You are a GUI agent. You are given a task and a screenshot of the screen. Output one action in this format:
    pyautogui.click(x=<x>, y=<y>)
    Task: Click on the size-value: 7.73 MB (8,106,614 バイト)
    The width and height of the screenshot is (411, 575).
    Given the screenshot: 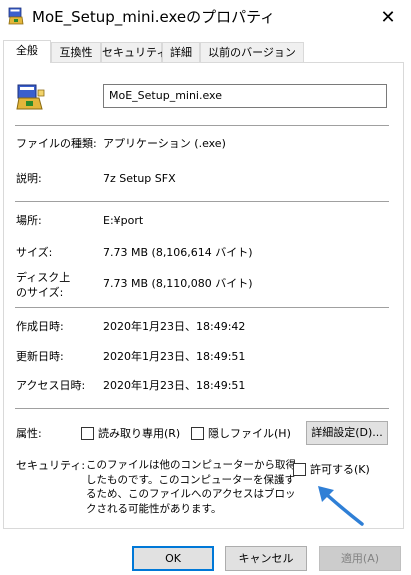 What is the action you would take?
    pyautogui.click(x=178, y=252)
    